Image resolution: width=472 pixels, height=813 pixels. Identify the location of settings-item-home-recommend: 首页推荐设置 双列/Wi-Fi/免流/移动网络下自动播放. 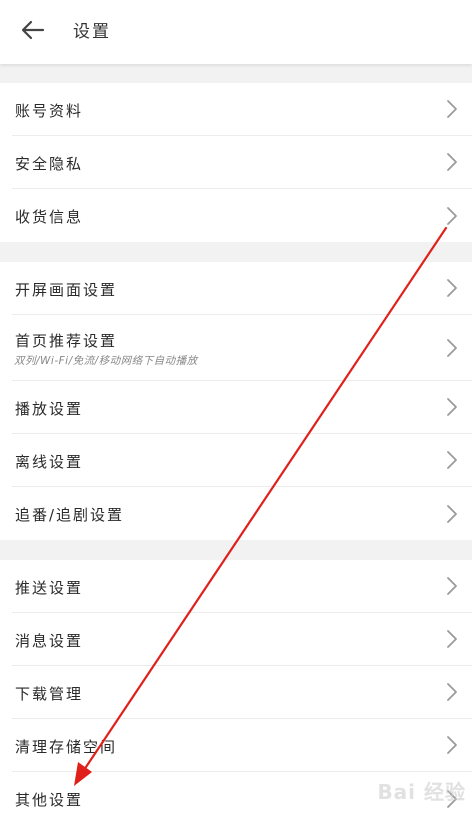
(242, 348).